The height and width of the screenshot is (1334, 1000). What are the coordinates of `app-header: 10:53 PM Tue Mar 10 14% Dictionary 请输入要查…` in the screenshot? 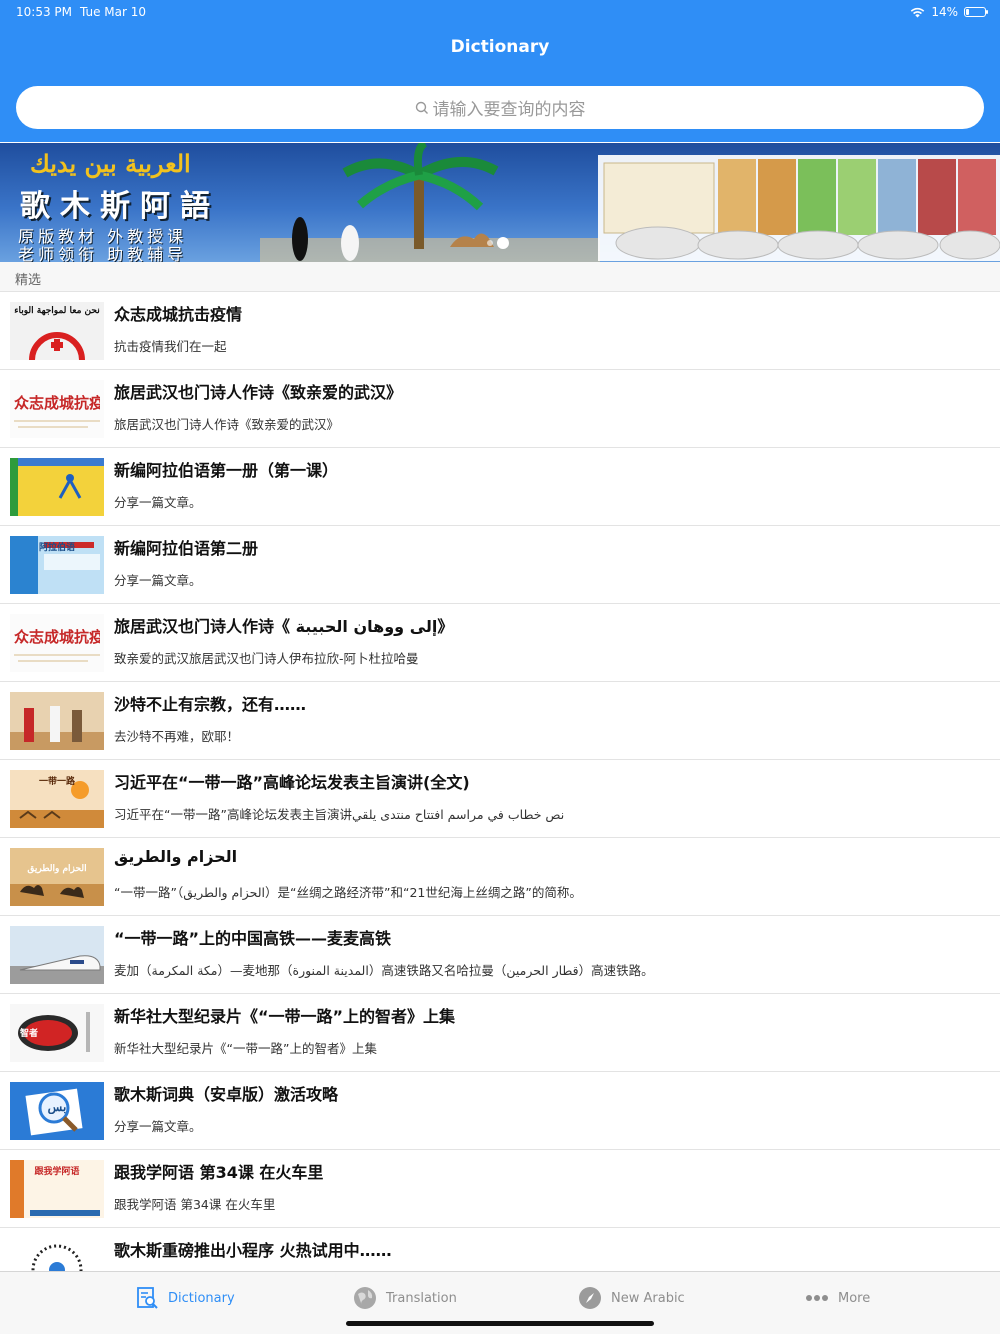 It's located at (500, 71).